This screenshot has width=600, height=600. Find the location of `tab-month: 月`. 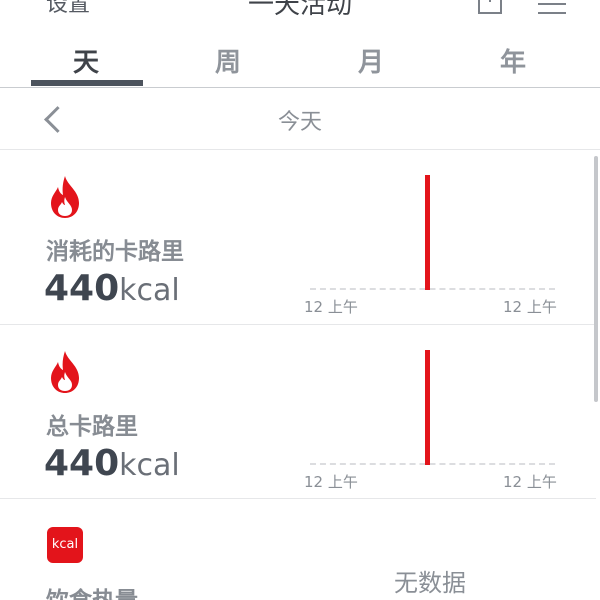

tab-month: 月 is located at coordinates (371, 60).